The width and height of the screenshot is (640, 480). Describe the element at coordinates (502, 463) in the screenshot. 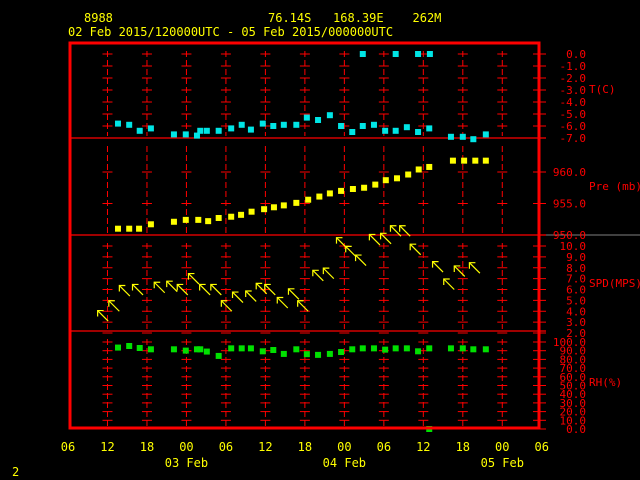

I see `date-label: 05 Feb` at that location.